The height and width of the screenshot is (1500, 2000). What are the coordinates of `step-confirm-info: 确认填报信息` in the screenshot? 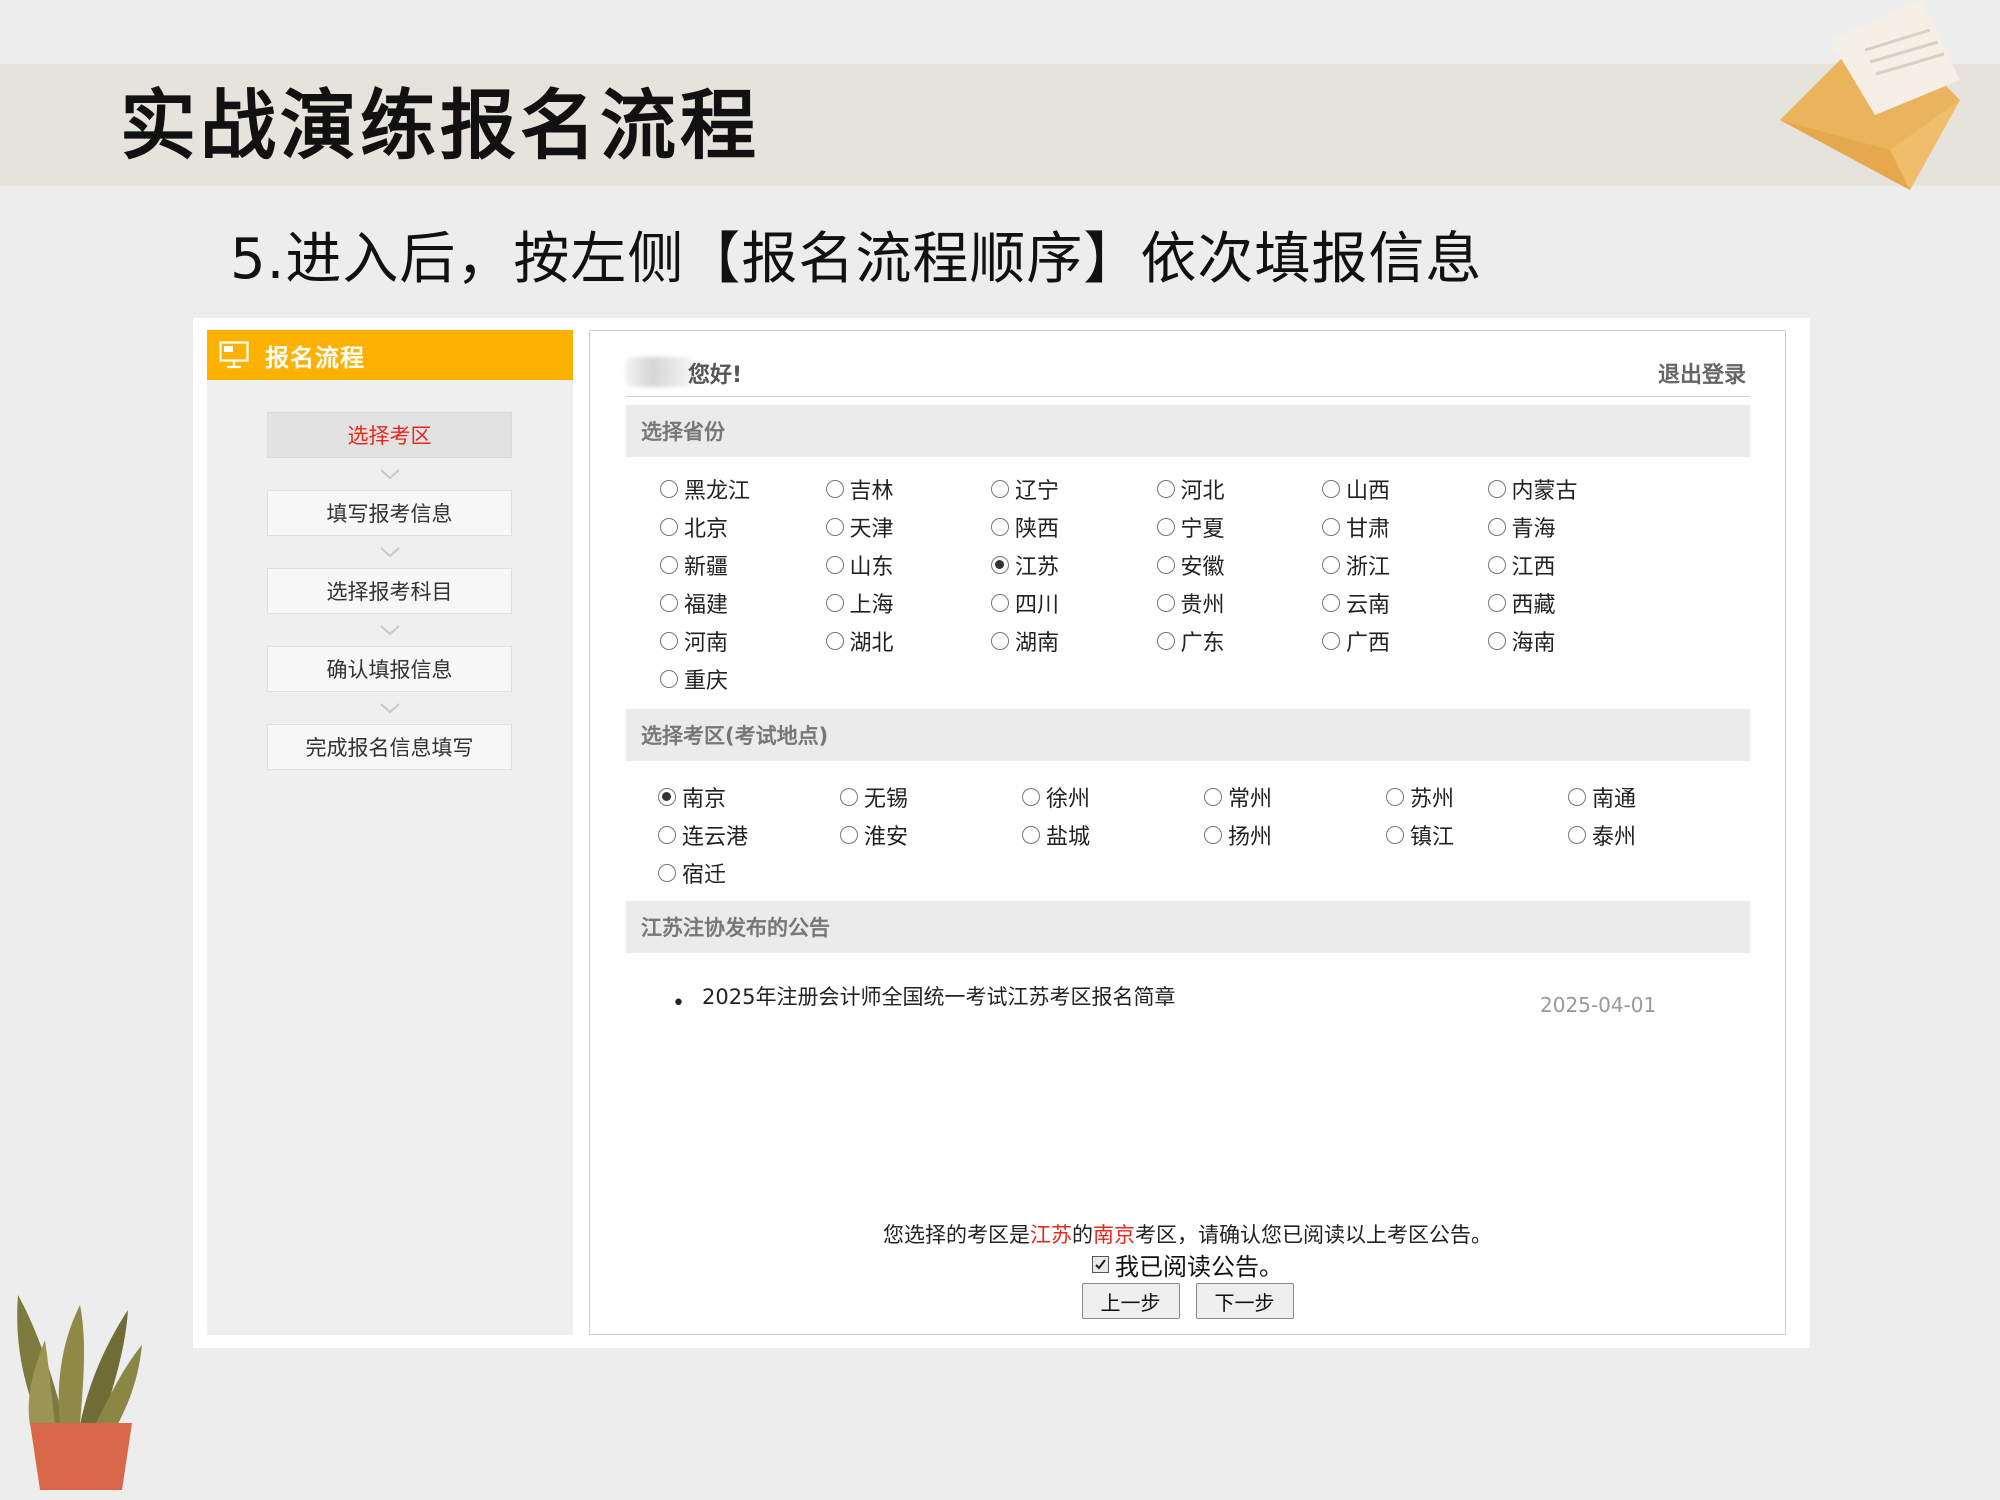 It's located at (389, 669).